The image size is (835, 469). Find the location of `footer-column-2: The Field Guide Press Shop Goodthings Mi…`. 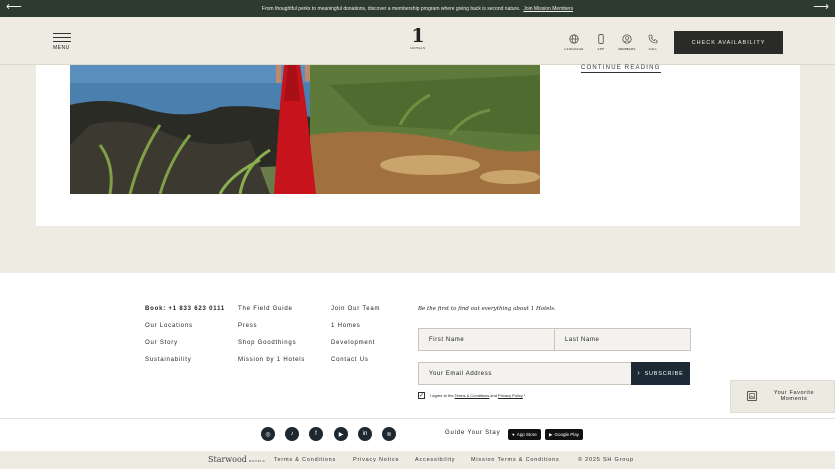

footer-column-2: The Field Guide Press Shop Goodthings Mi… is located at coordinates (271, 340).